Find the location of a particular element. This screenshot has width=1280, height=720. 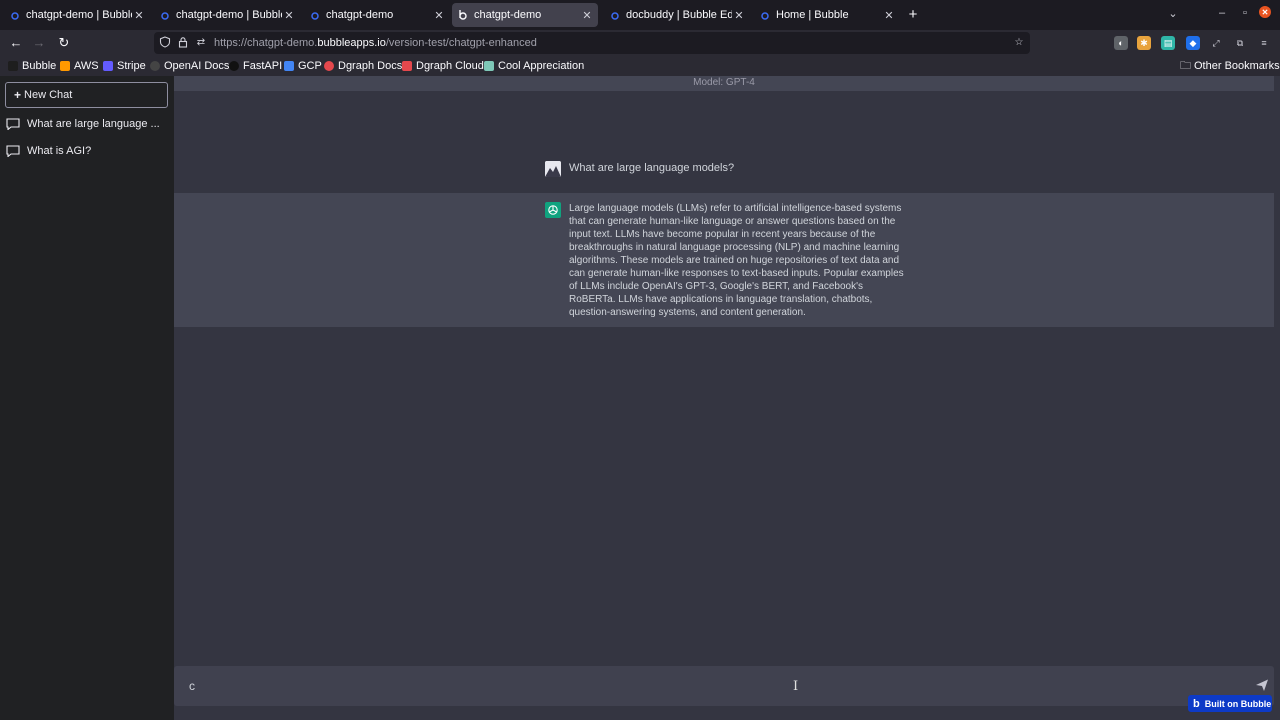

extension-icon: ▤ is located at coordinates (1168, 43).